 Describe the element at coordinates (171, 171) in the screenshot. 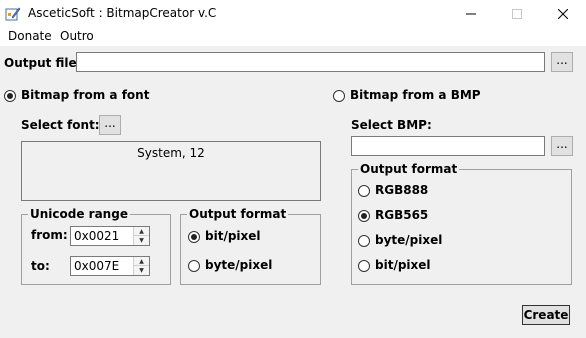

I see `font-display: System, 12` at that location.